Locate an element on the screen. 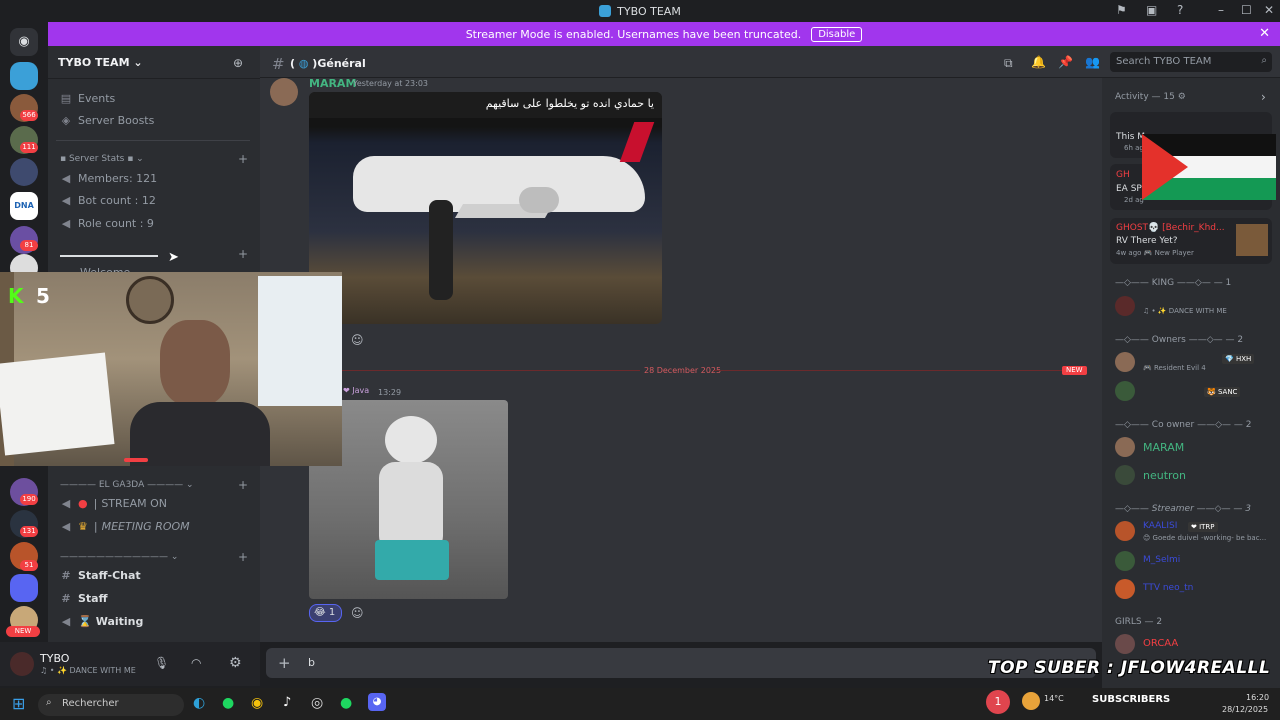 Image resolution: width=1280 pixels, height=720 pixels. activity-header: Activity — 15 ⚙ is located at coordinates (1150, 97).